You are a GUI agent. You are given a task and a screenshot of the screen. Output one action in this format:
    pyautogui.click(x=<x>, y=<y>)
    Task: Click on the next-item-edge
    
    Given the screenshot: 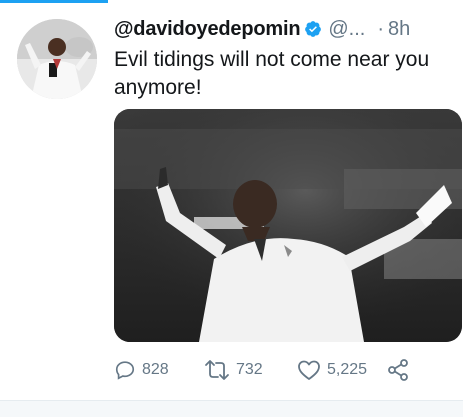 What is the action you would take?
    pyautogui.click(x=231, y=409)
    